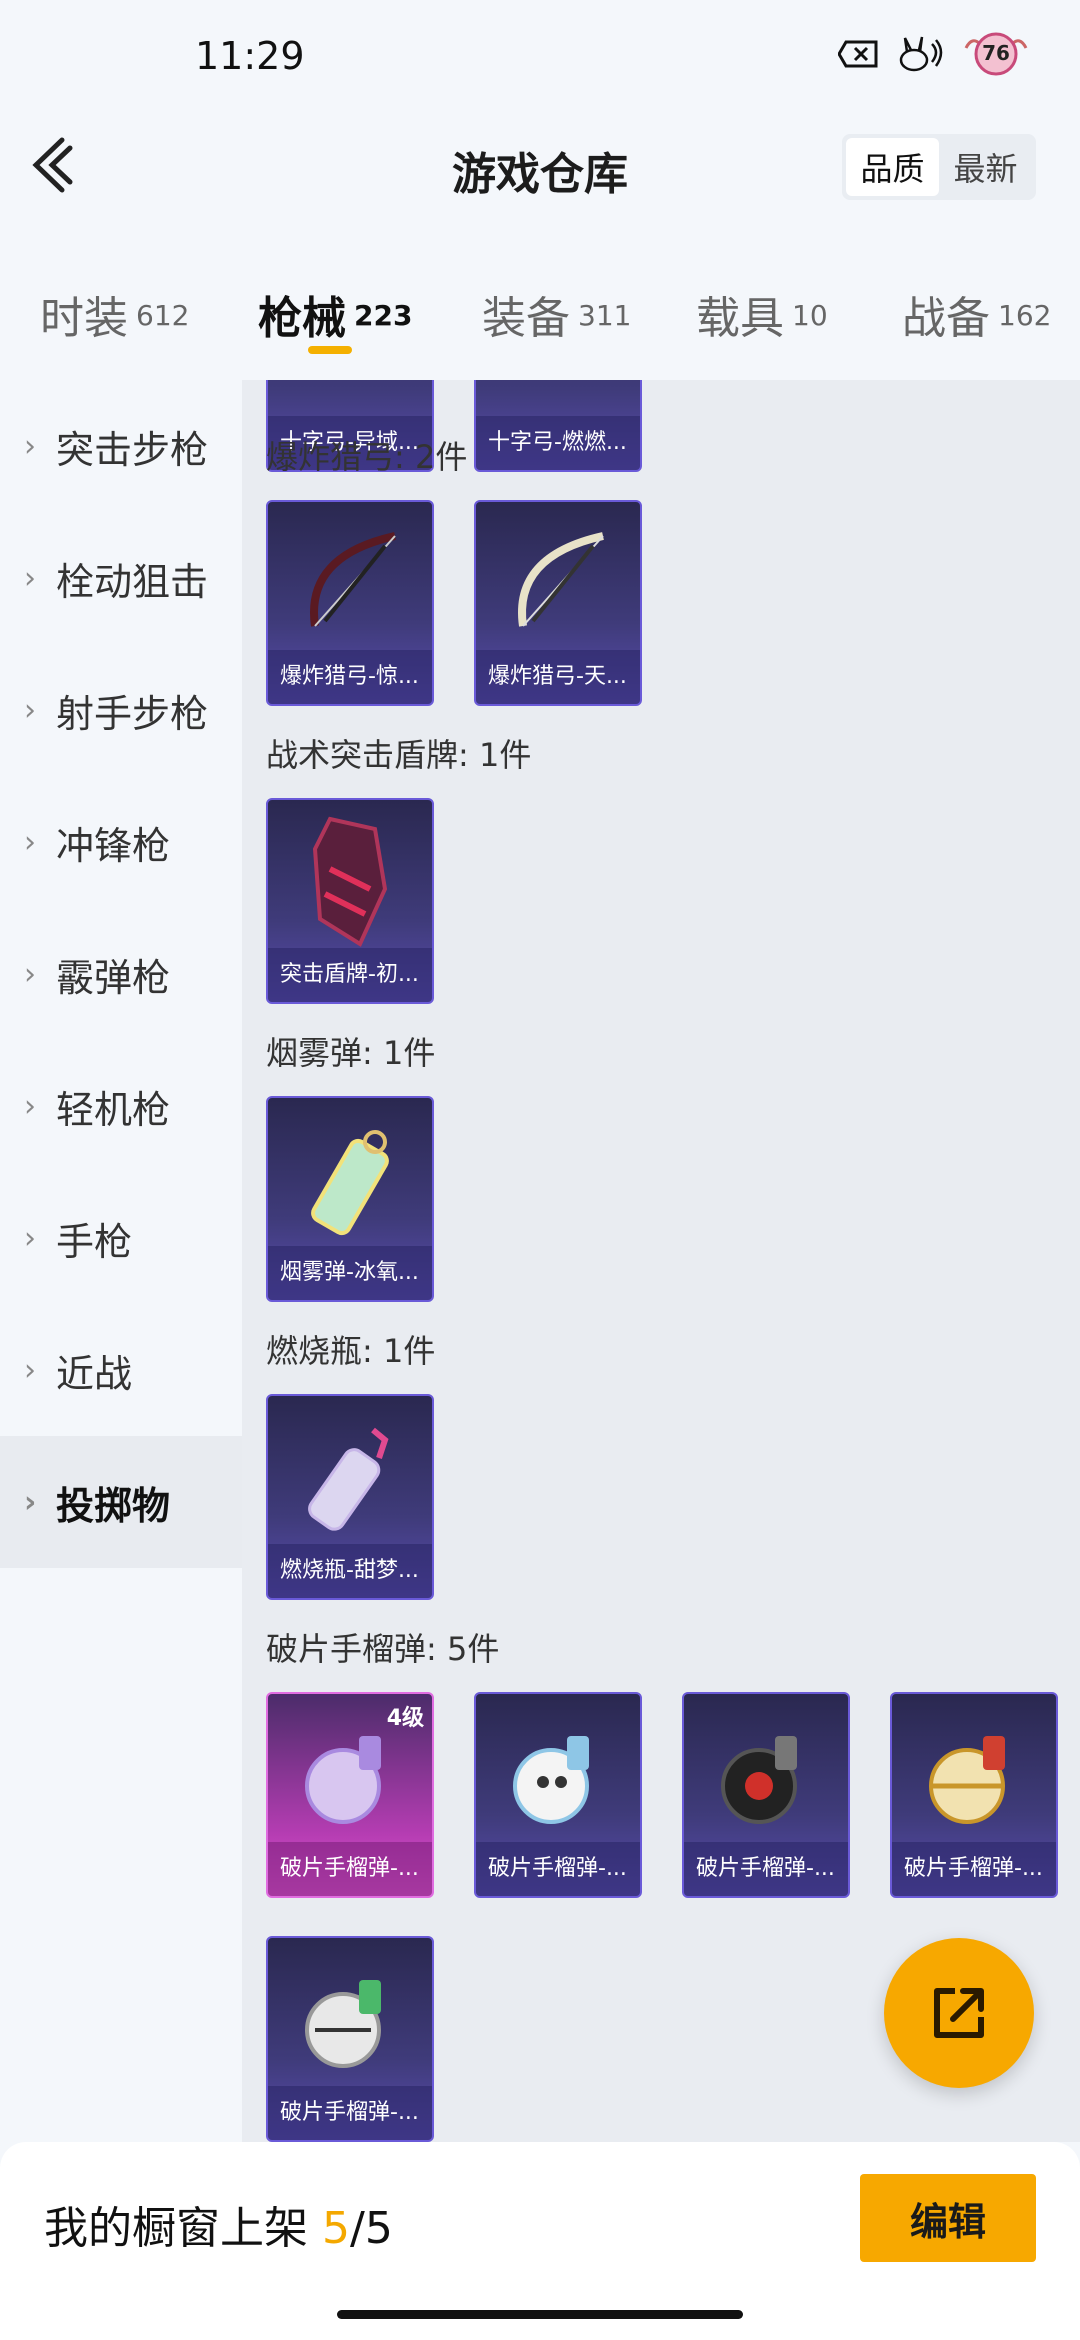 The height and width of the screenshot is (2340, 1080). Describe the element at coordinates (1025, 315) in the screenshot. I see `tab-count: 162` at that location.